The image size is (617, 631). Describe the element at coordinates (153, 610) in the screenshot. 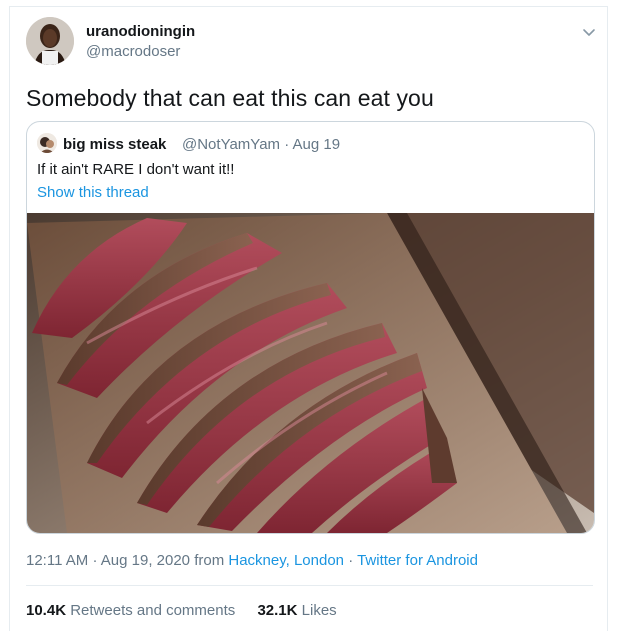

I see `retweets-label: Retweets and comments` at that location.